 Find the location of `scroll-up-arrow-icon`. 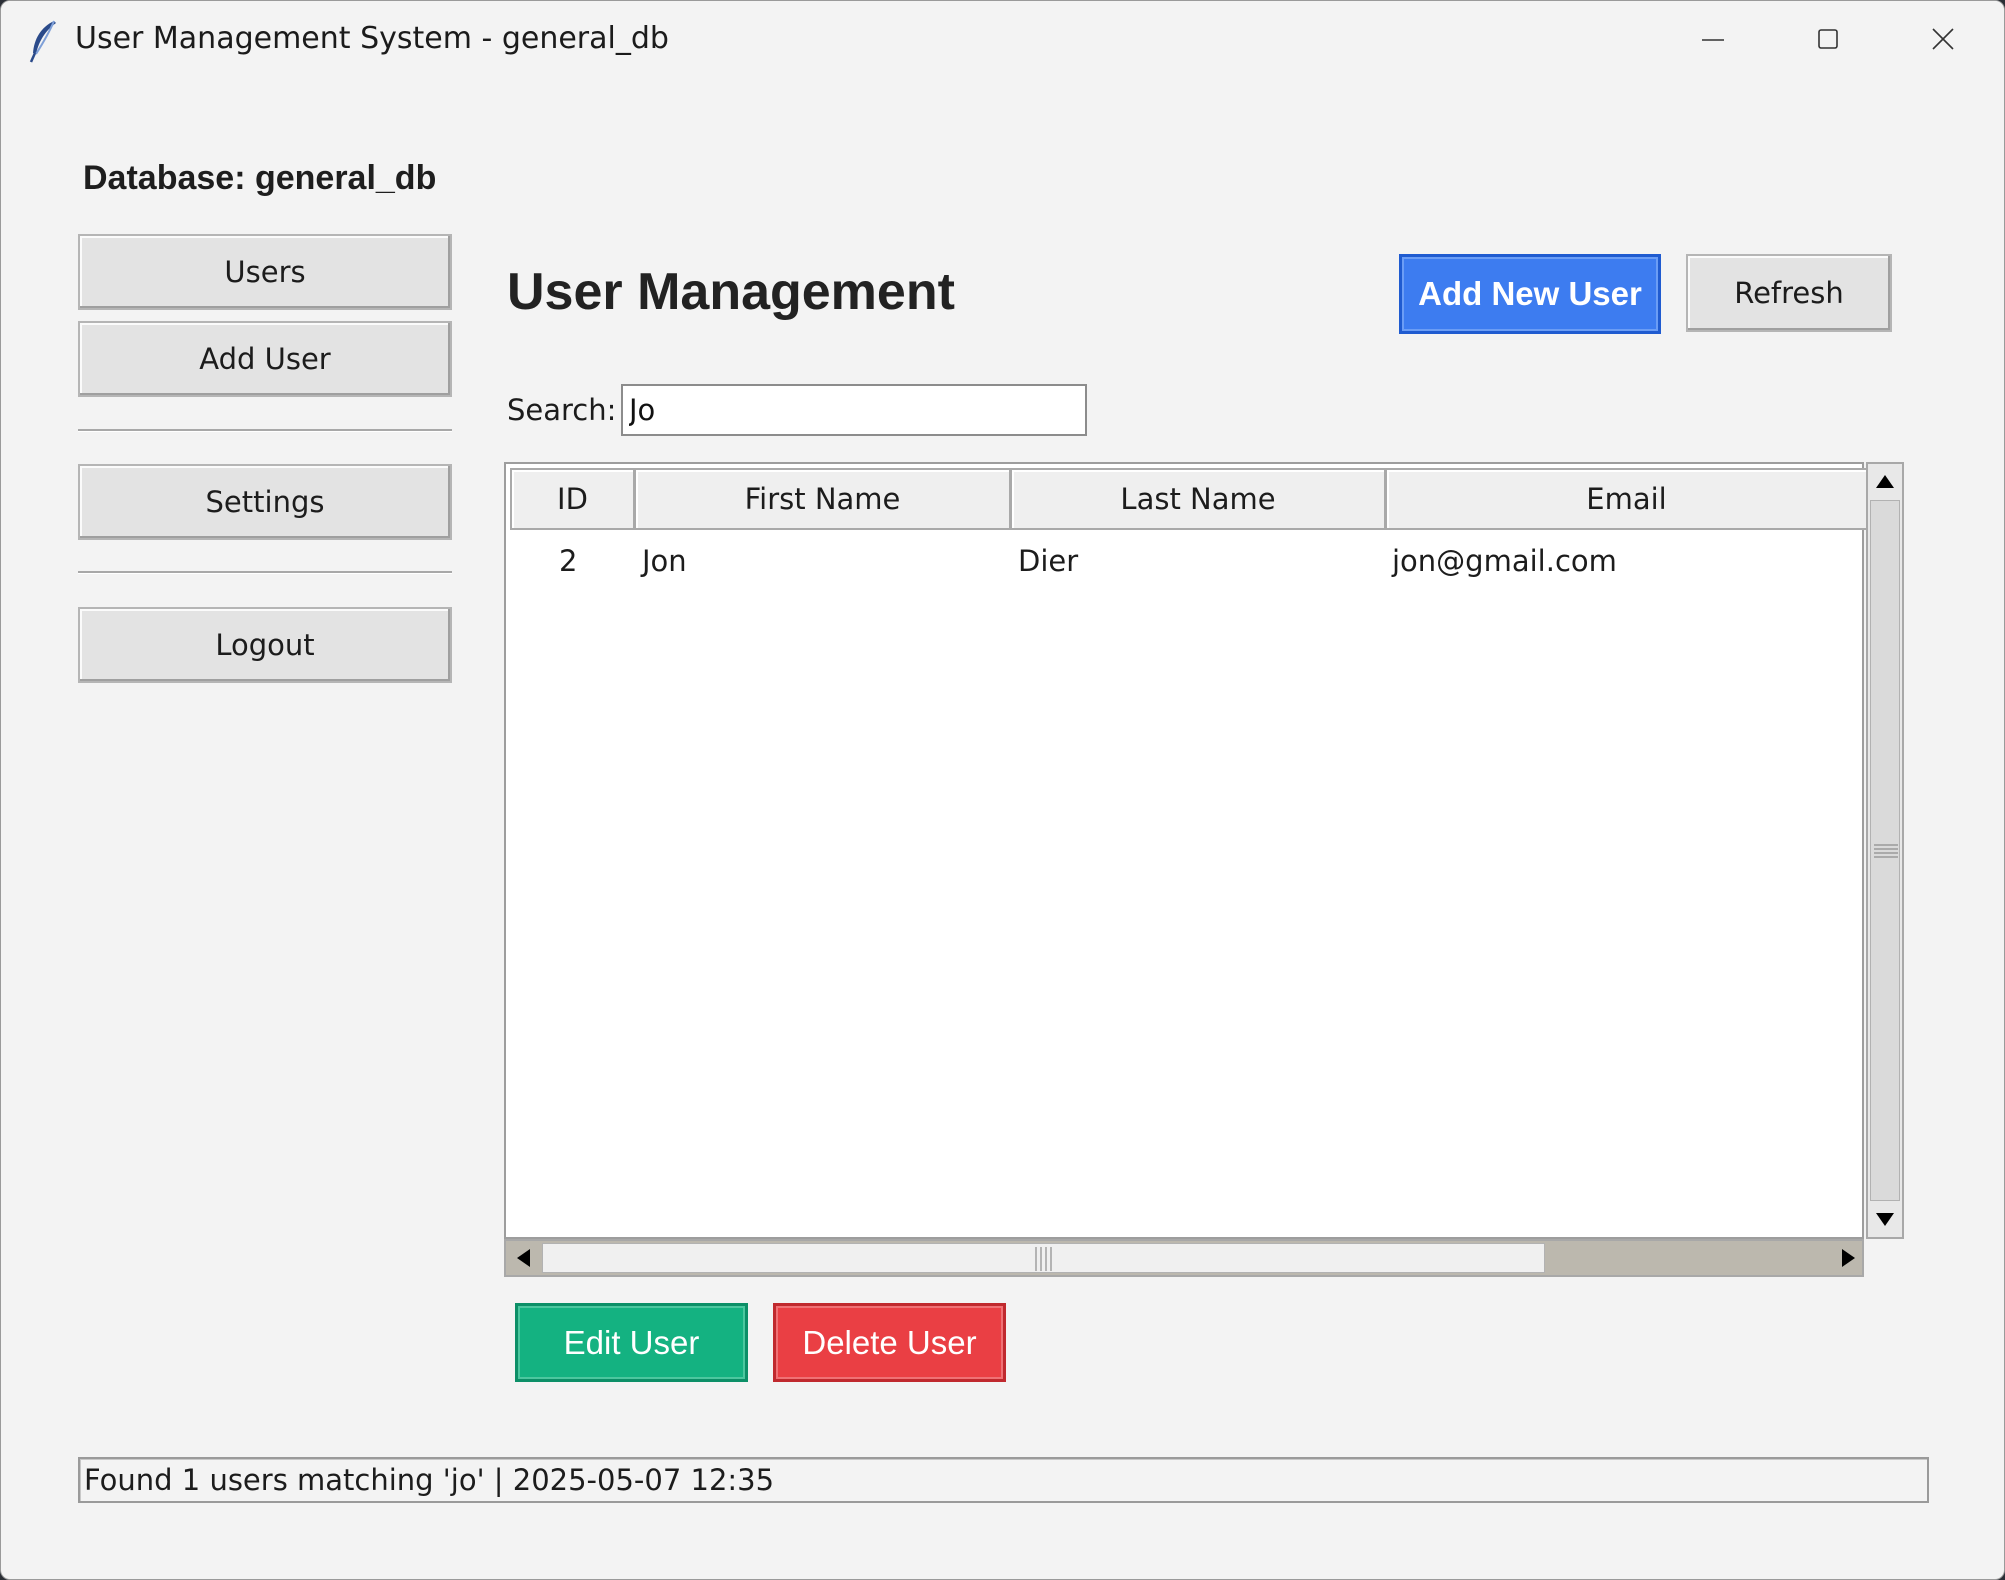

scroll-up-arrow-icon is located at coordinates (1885, 482).